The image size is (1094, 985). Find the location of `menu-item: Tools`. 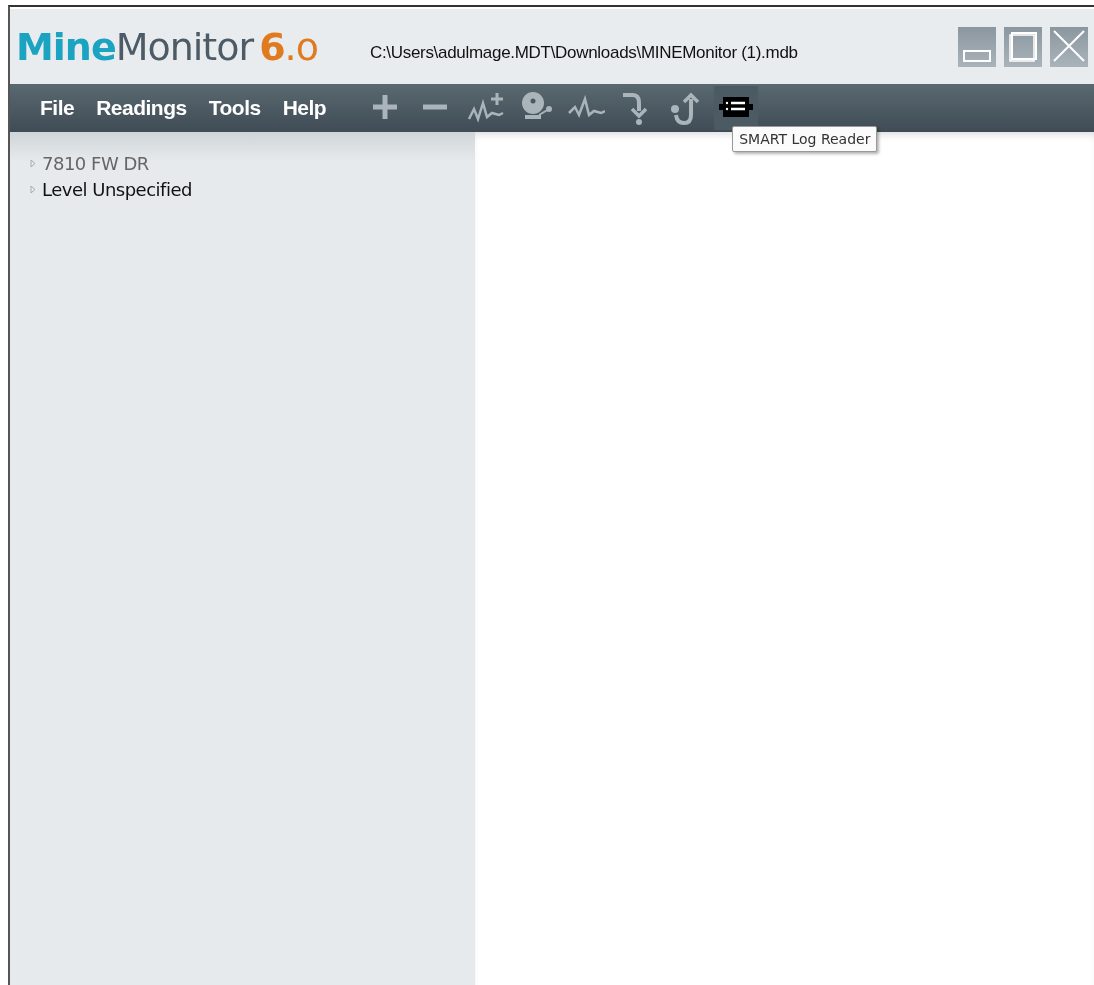

menu-item: Tools is located at coordinates (234, 108).